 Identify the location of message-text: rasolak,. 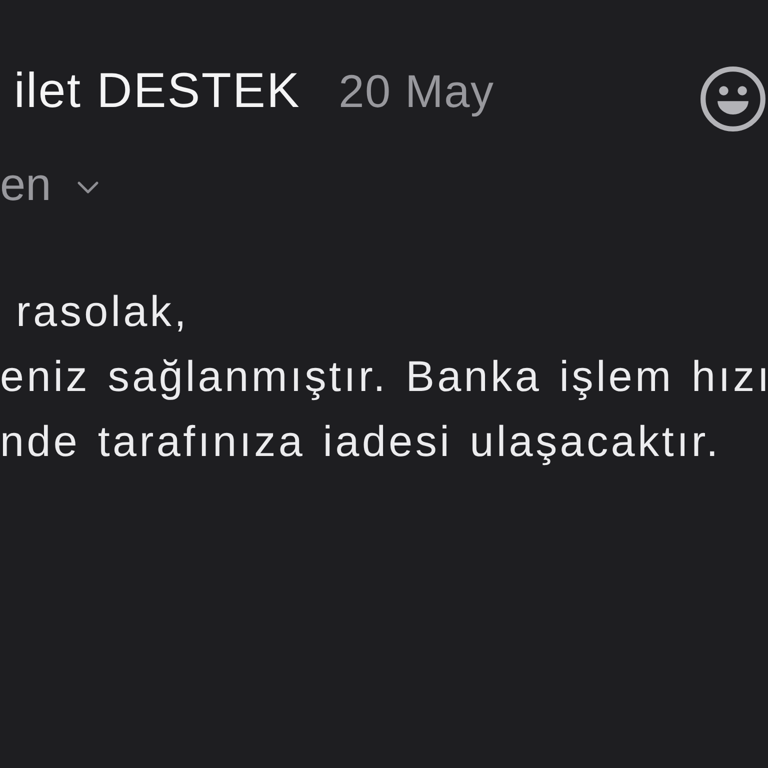
(102, 312).